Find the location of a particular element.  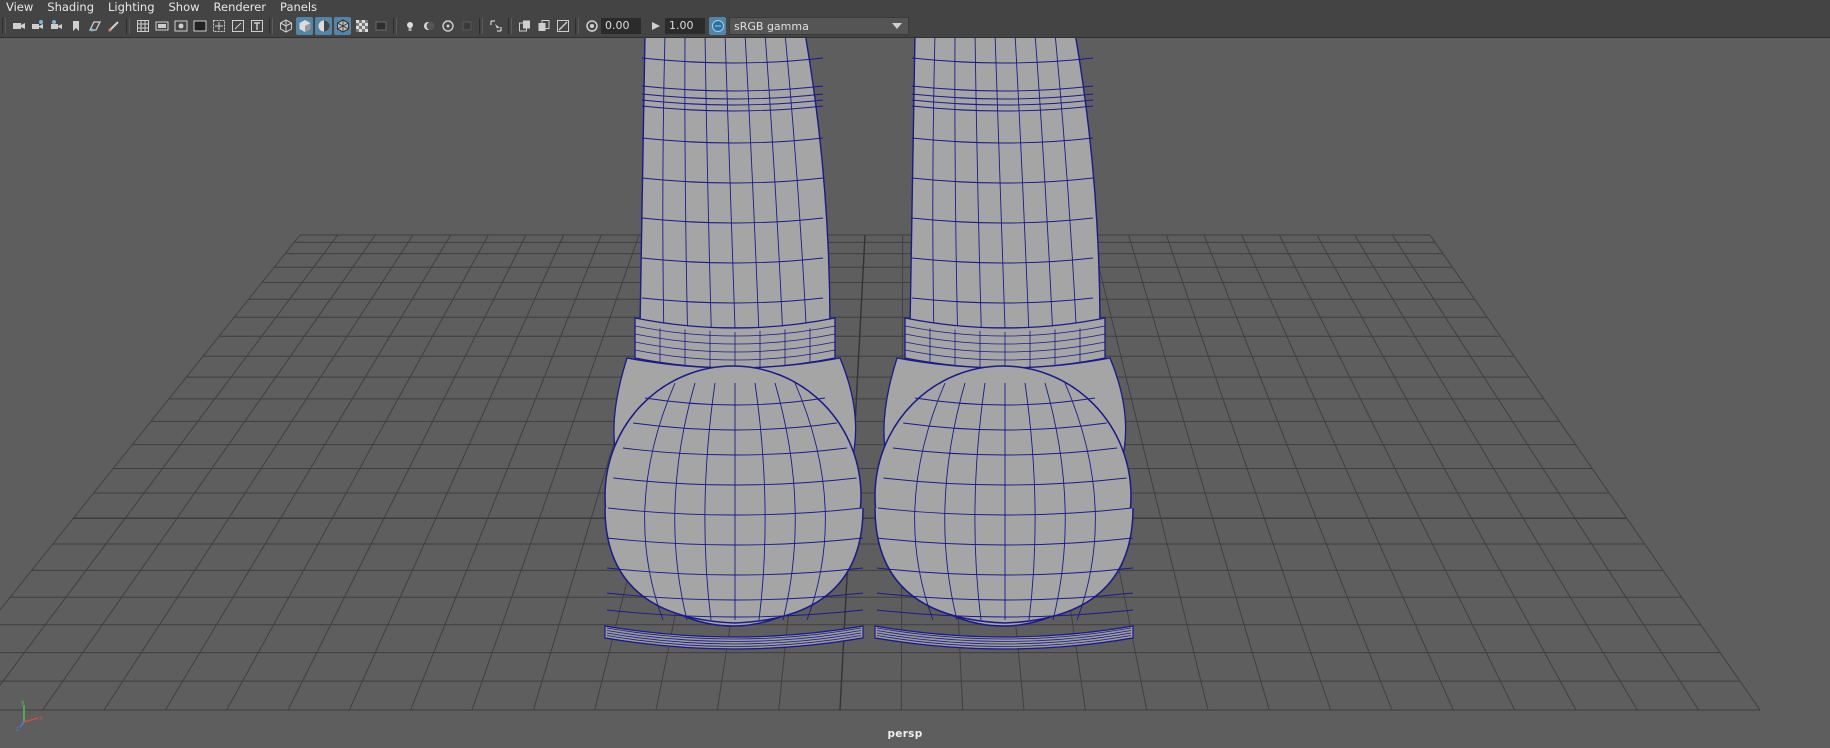

menu-lighting: Lighting is located at coordinates (131, 7).